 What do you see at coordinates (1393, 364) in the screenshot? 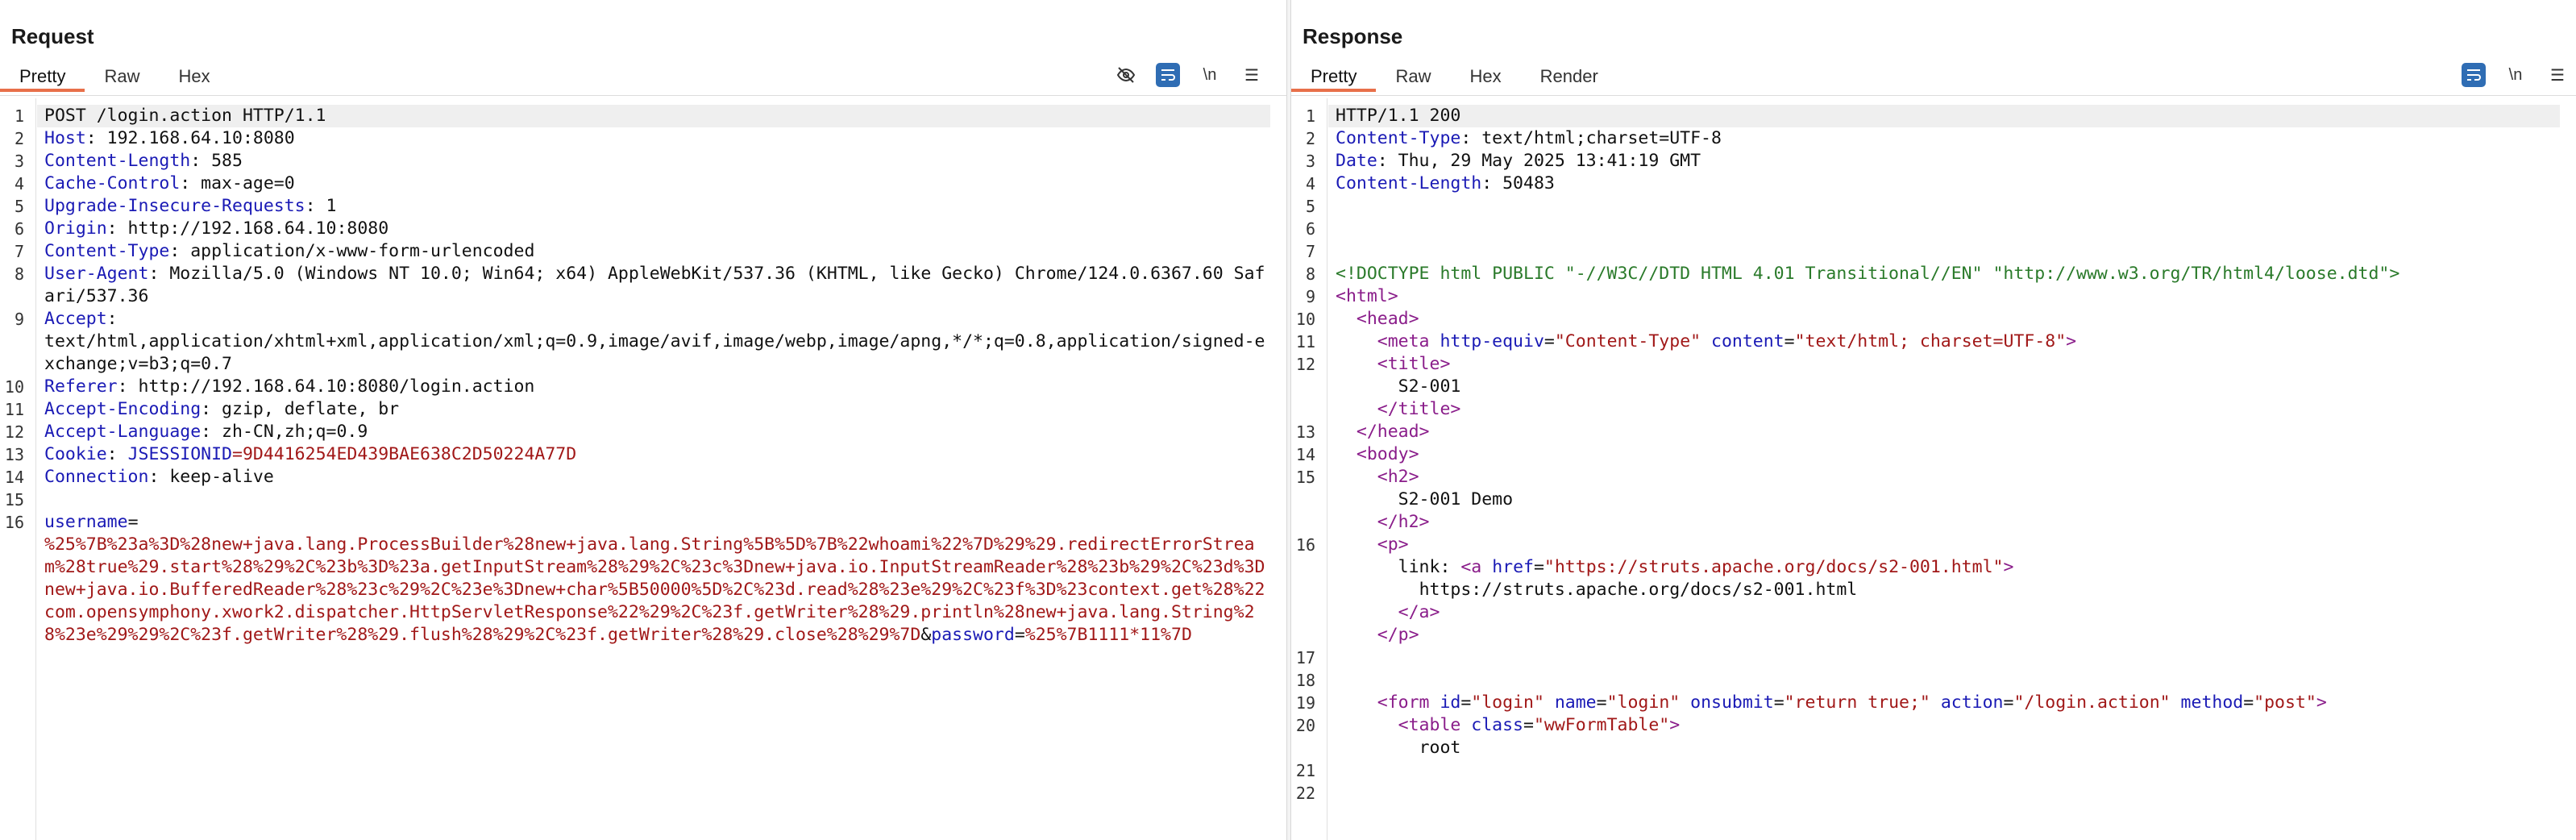
I see `code-token: <title>` at bounding box center [1393, 364].